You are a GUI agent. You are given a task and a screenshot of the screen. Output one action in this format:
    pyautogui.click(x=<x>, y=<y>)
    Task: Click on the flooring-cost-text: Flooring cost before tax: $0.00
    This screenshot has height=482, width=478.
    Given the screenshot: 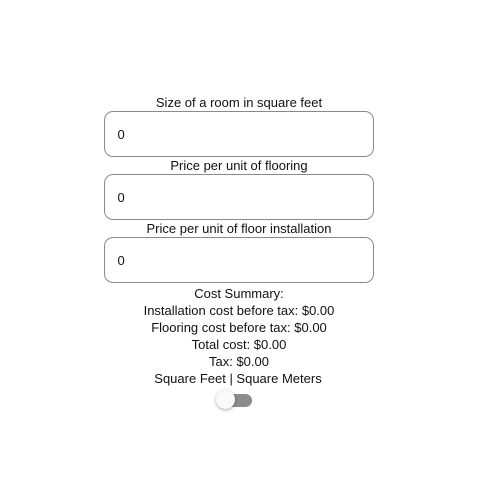 What is the action you would take?
    pyautogui.click(x=239, y=327)
    